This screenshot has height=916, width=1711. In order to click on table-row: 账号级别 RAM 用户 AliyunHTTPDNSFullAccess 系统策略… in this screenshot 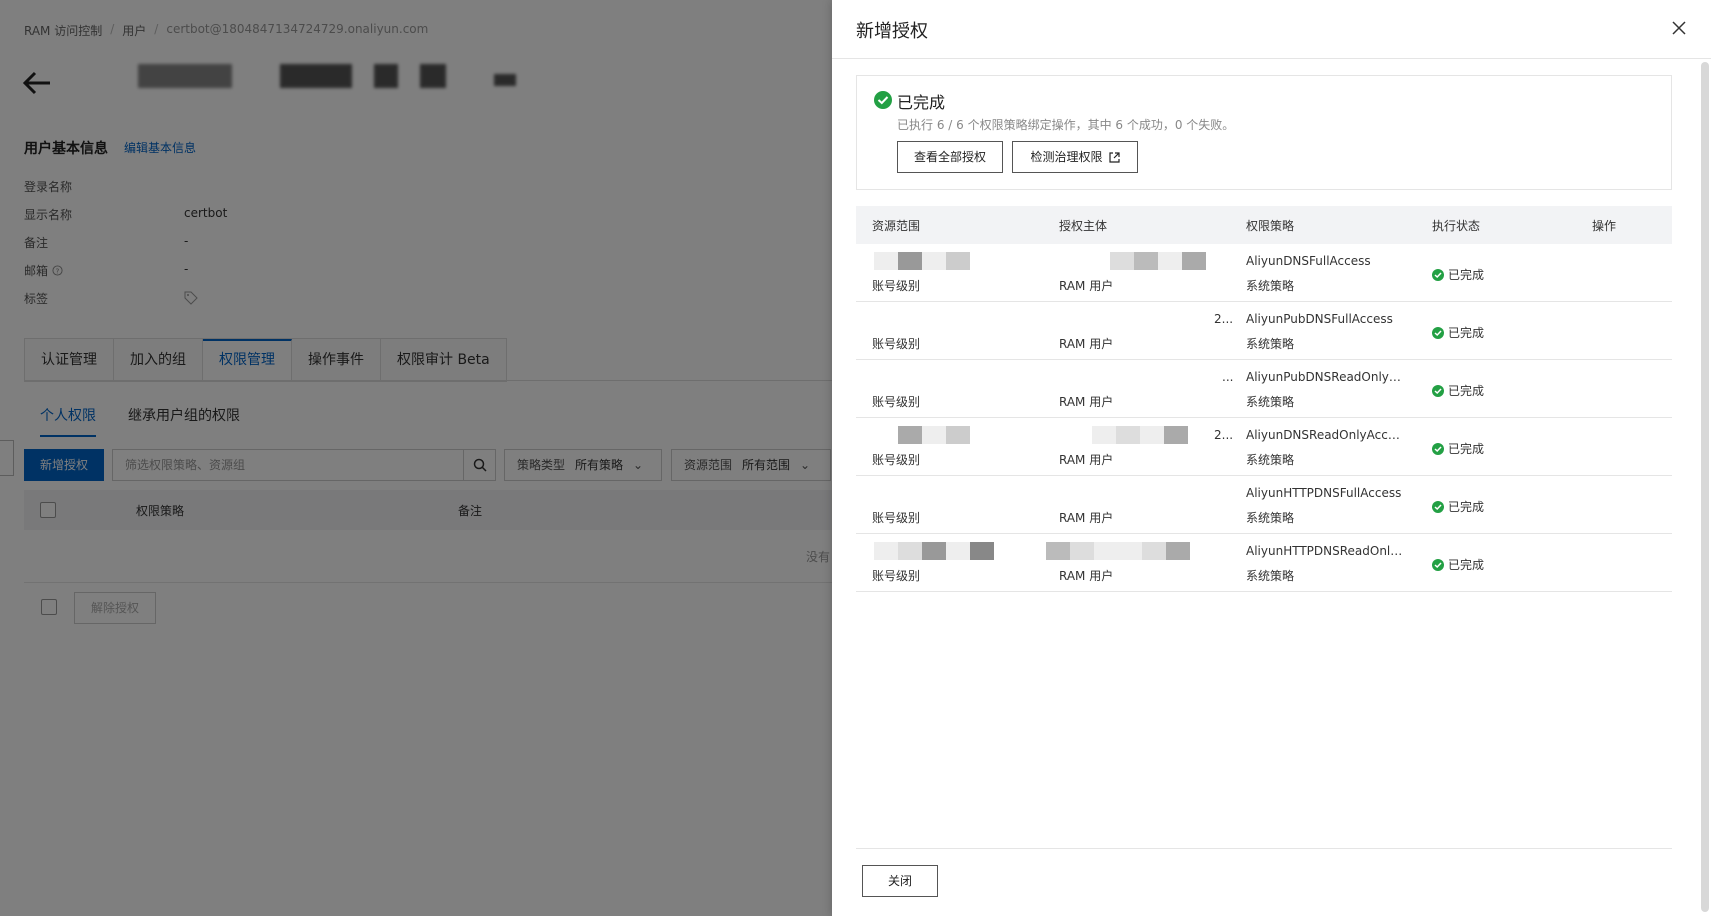, I will do `click(1264, 505)`.